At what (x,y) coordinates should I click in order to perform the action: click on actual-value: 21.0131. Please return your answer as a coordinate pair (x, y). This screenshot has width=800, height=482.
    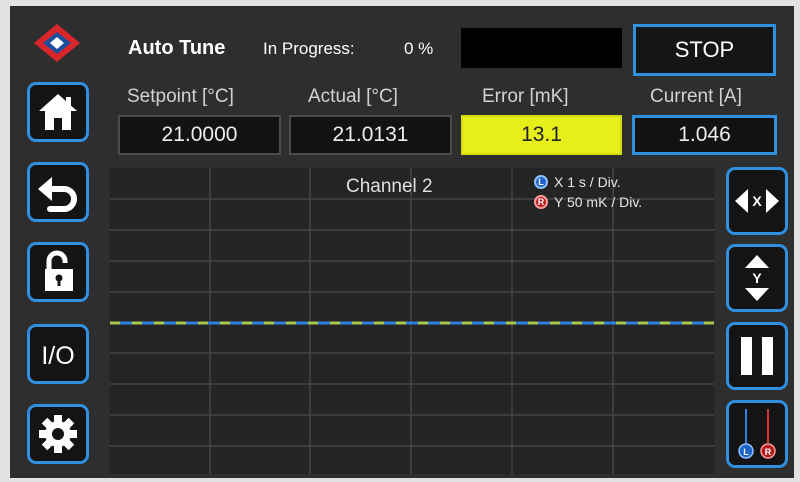
    Looking at the image, I should click on (370, 135).